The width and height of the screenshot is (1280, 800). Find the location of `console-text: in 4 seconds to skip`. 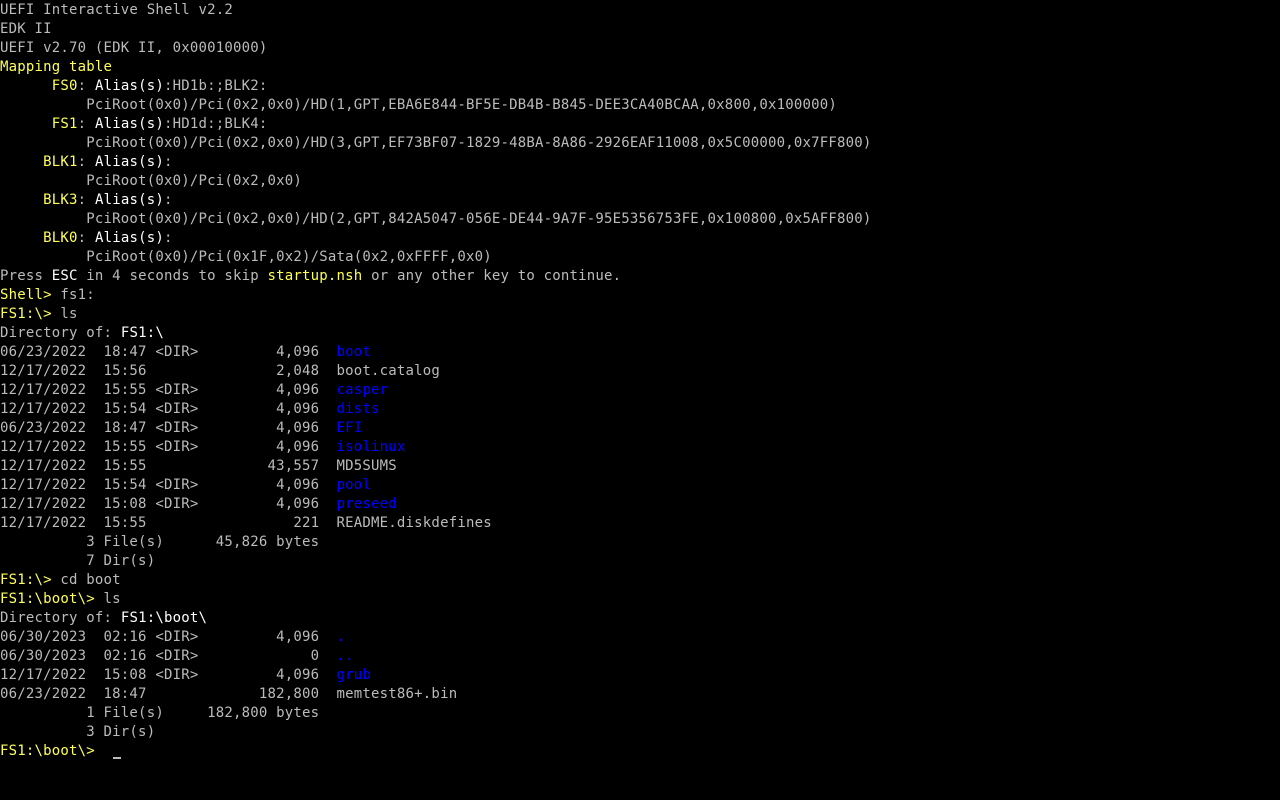

console-text: in 4 seconds to skip is located at coordinates (172, 276).